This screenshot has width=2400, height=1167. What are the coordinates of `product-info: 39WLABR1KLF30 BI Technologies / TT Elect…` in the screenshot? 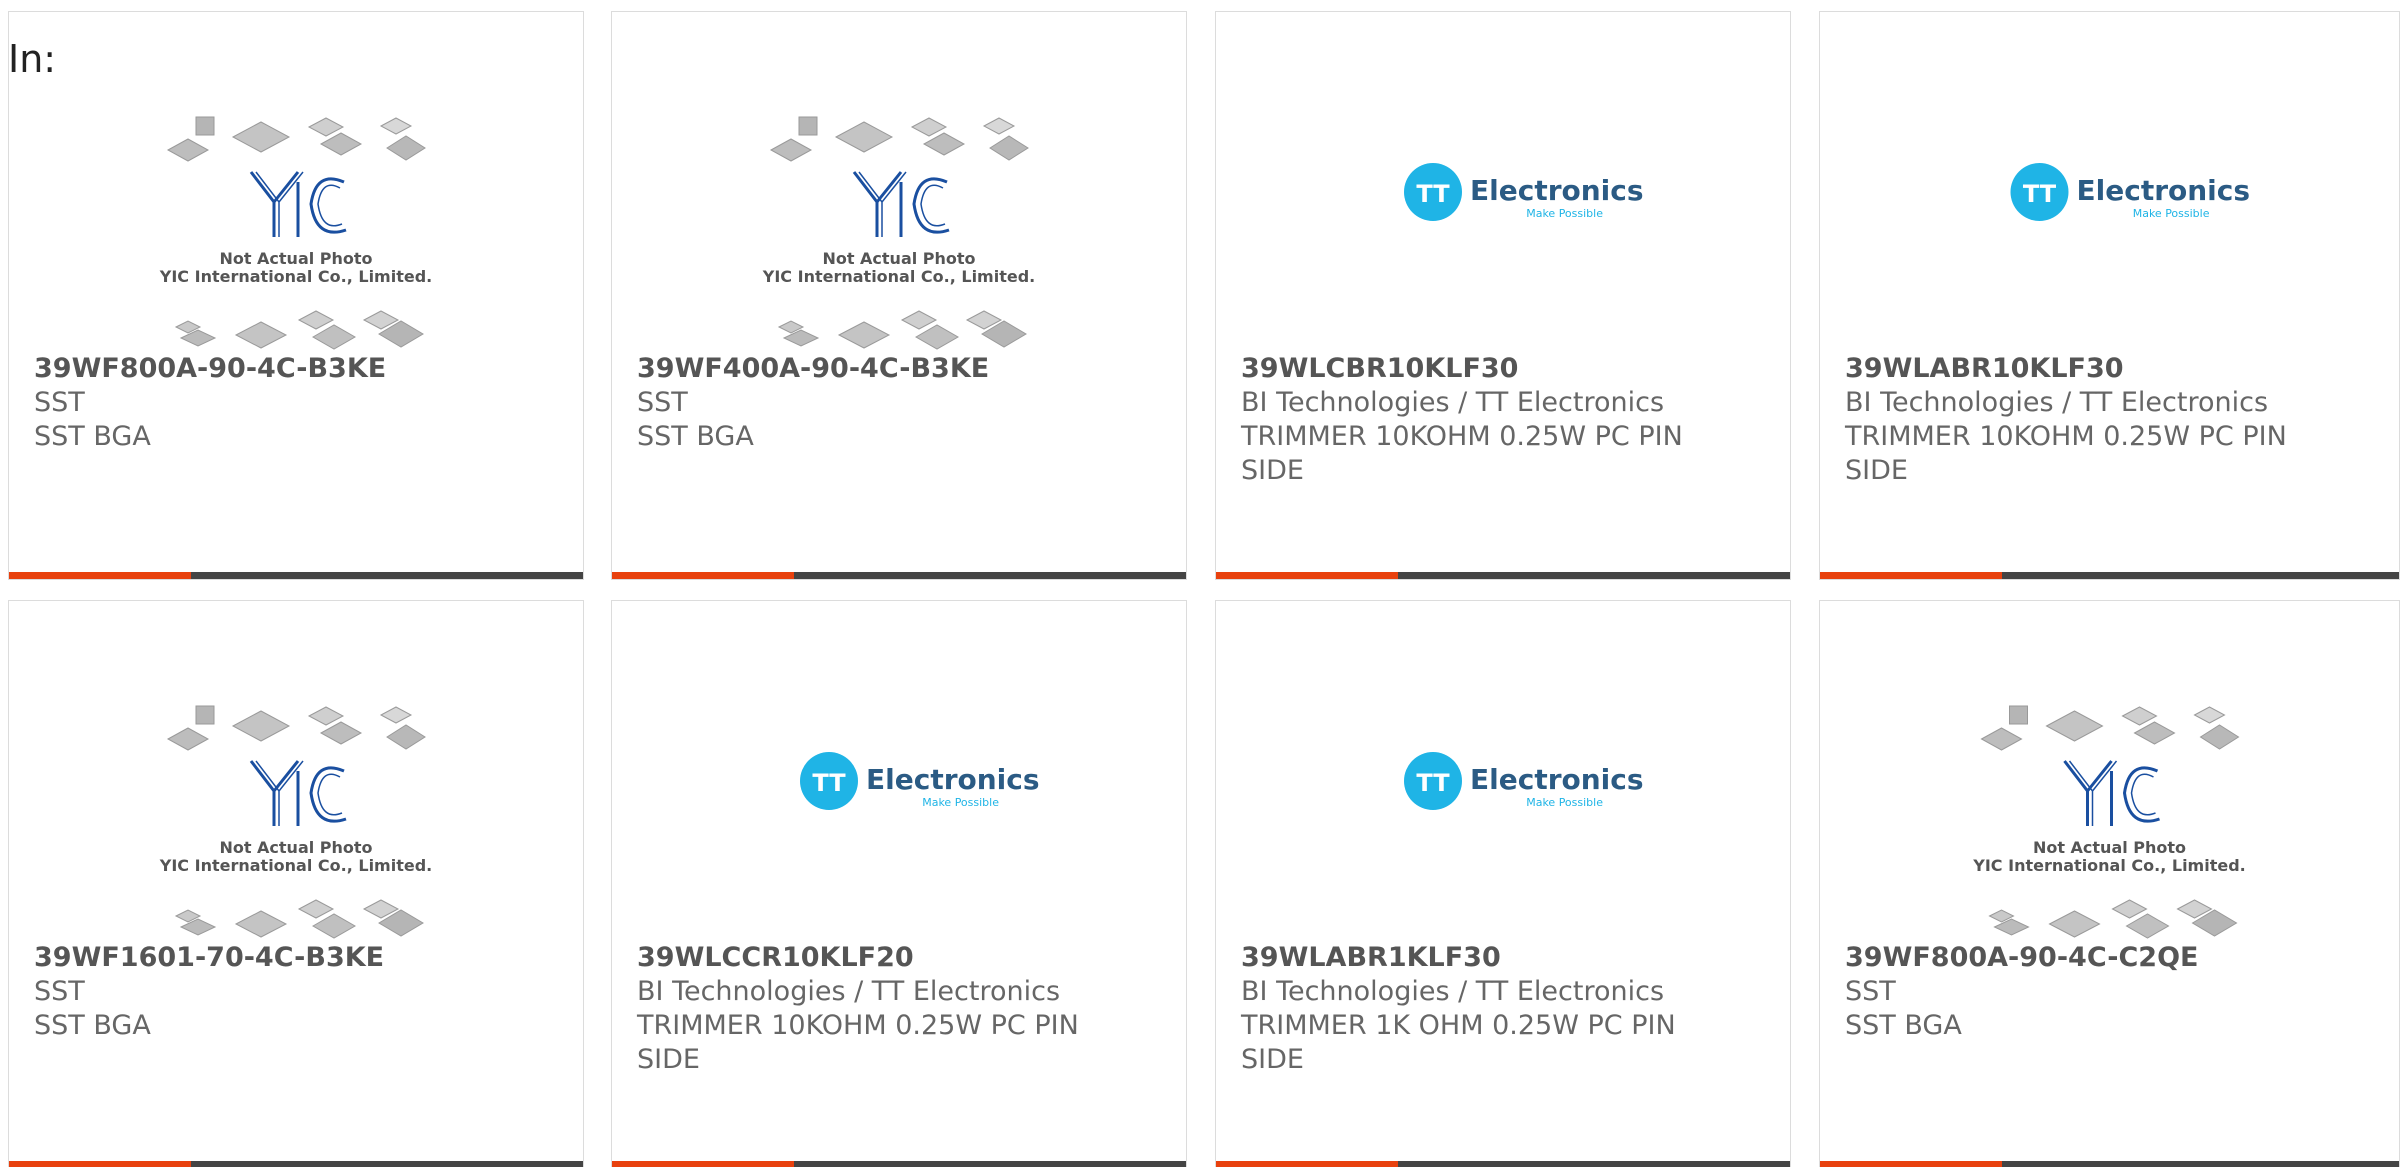 It's located at (1503, 1009).